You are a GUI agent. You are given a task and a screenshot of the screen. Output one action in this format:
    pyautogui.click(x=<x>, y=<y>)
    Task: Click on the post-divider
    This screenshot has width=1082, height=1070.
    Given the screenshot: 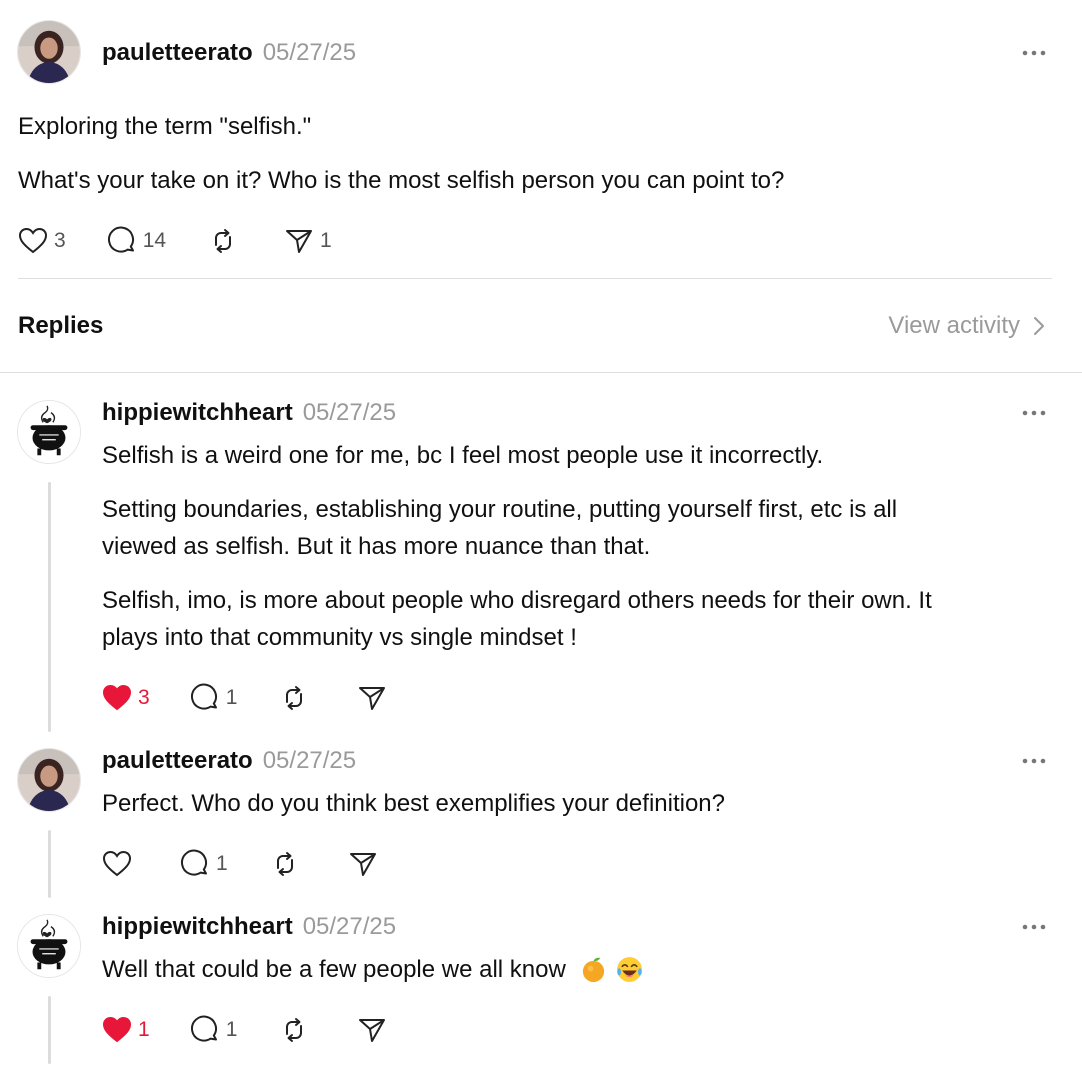 What is the action you would take?
    pyautogui.click(x=535, y=278)
    